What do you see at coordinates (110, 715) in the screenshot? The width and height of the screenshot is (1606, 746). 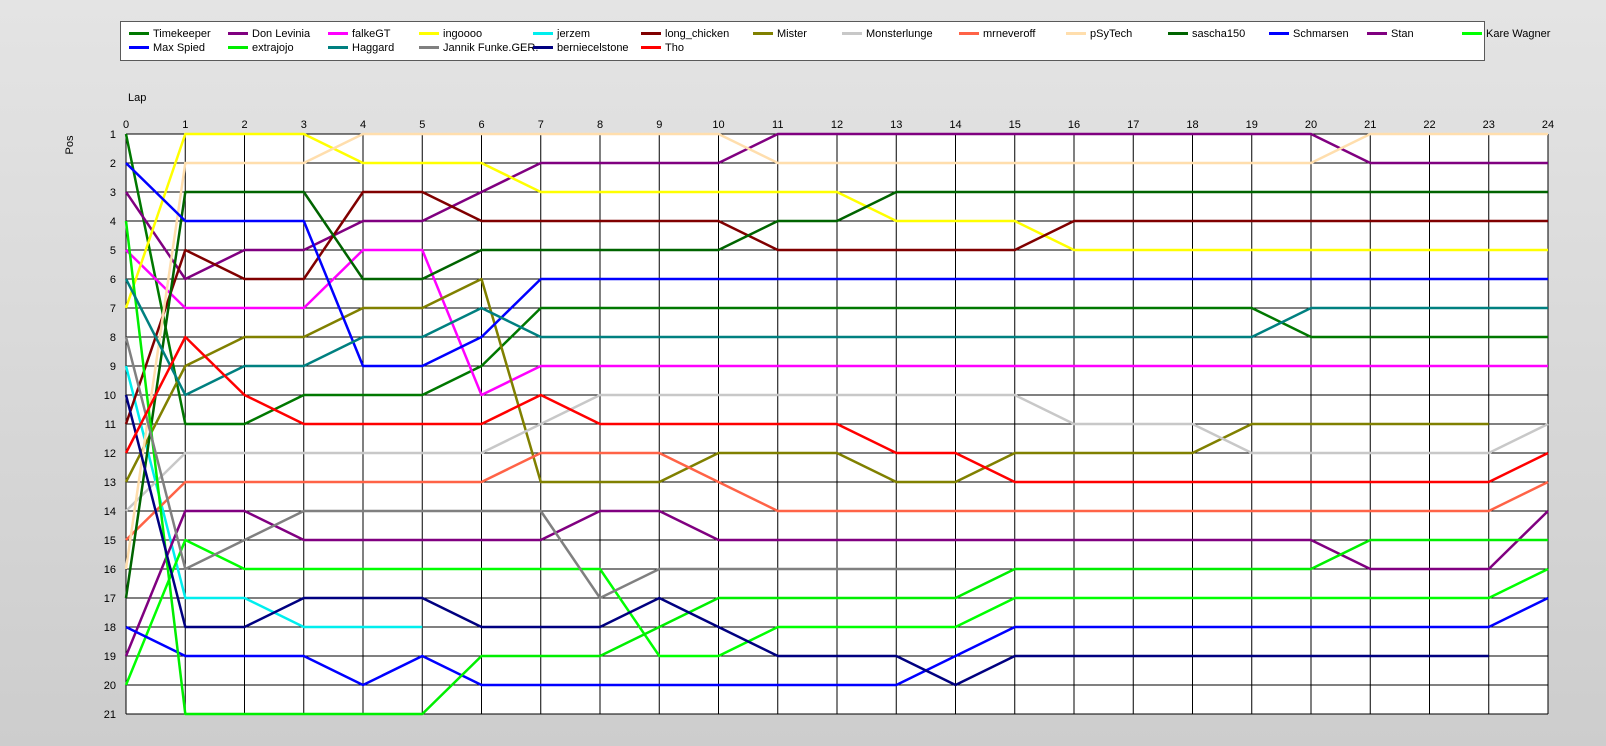 I see `y-tick-label: 21` at bounding box center [110, 715].